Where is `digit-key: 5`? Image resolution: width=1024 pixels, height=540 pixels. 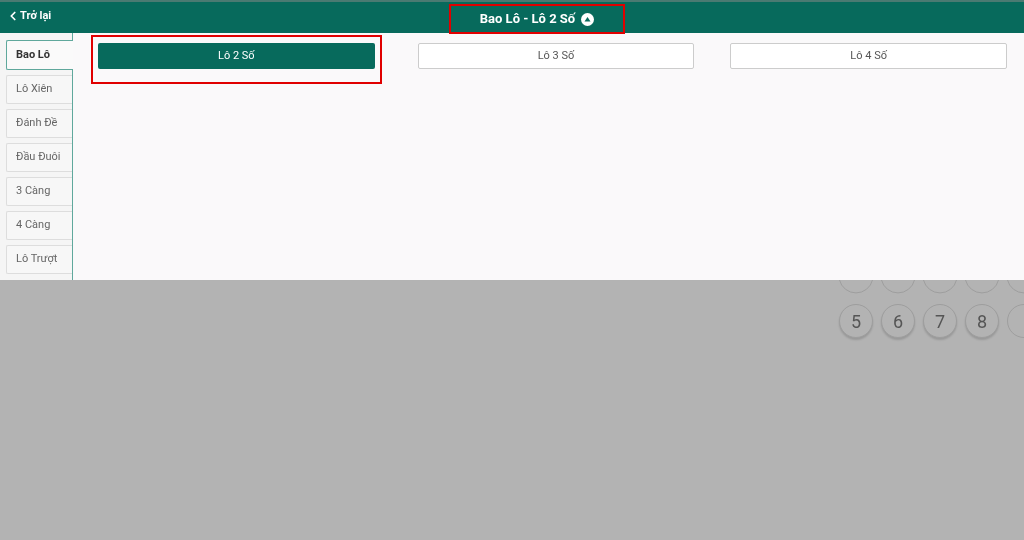 digit-key: 5 is located at coordinates (856, 321).